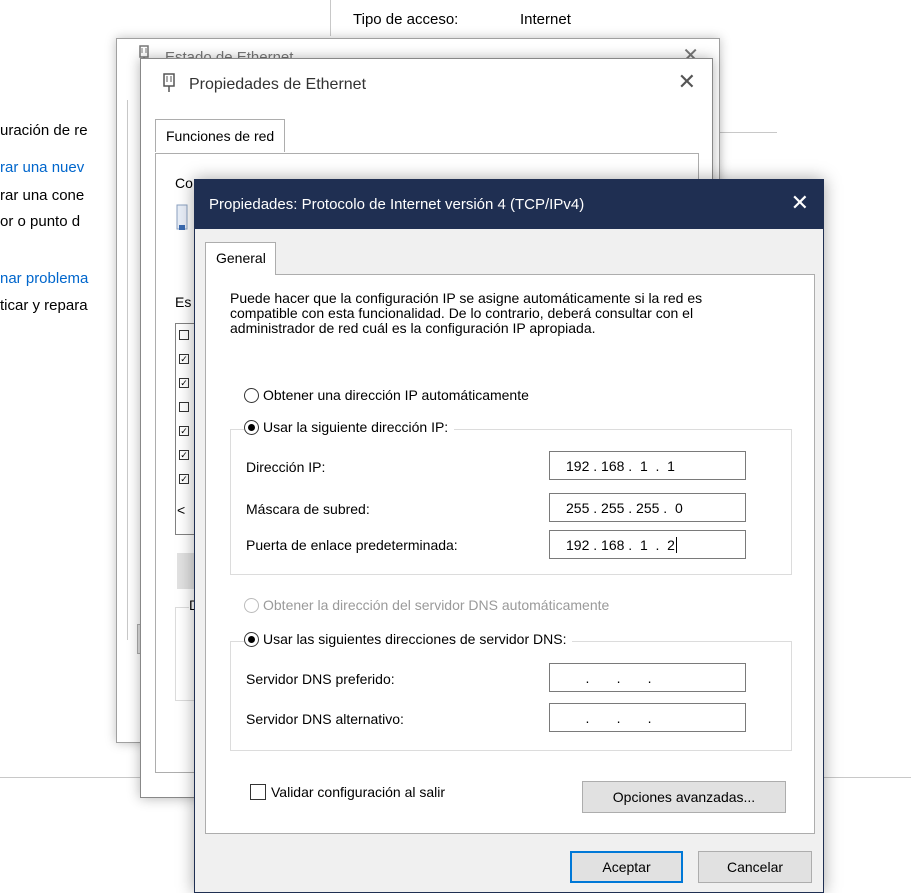  Describe the element at coordinates (240, 258) in the screenshot. I see `tab-general: General` at that location.